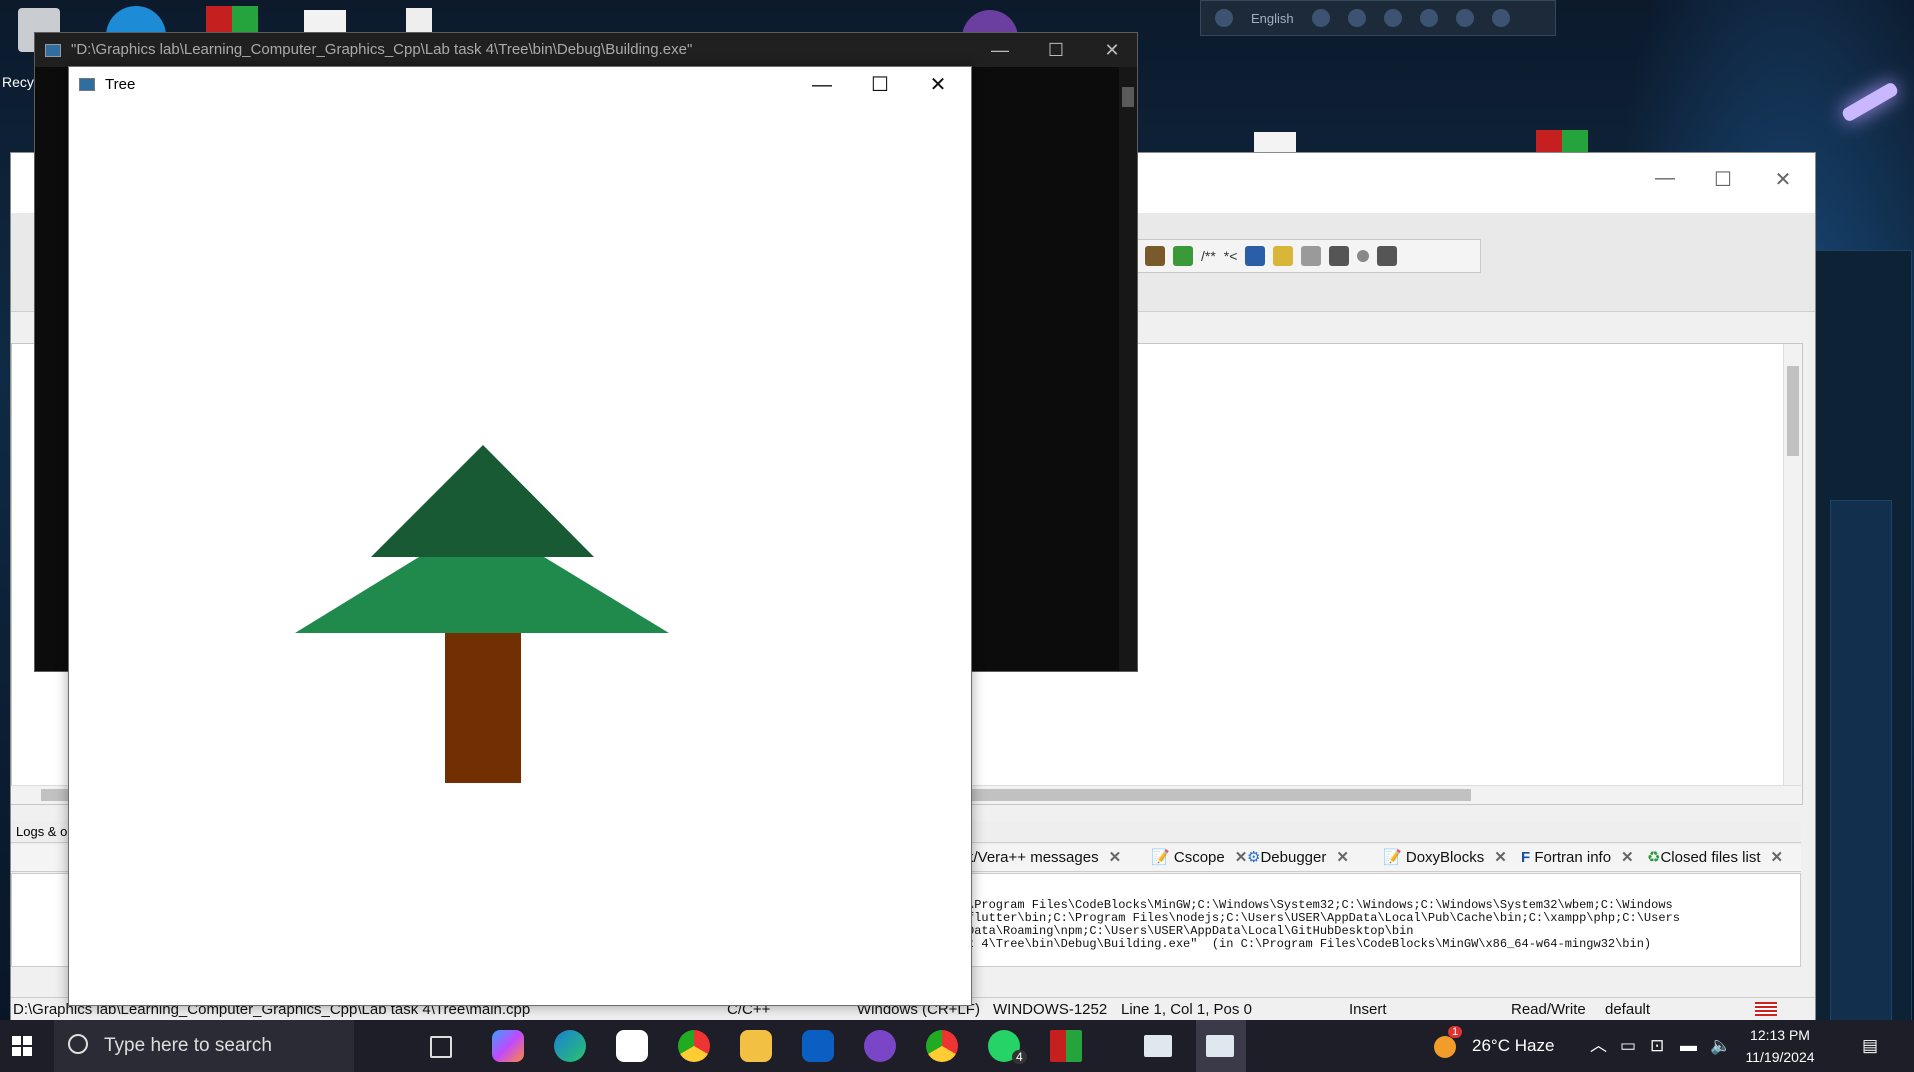  Describe the element at coordinates (1548, 1009) in the screenshot. I see `status-access: Read/Write` at that location.